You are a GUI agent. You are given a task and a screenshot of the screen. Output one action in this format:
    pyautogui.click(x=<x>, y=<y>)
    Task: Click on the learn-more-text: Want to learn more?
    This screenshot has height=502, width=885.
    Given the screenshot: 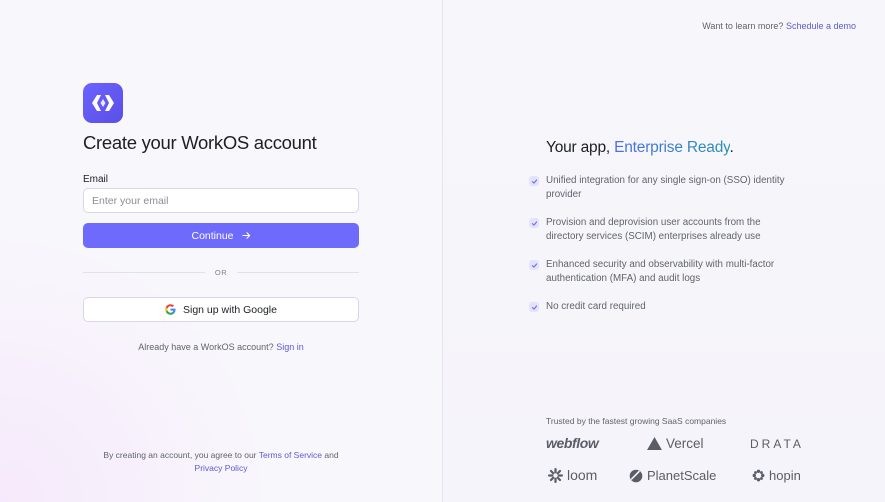 What is the action you would take?
    pyautogui.click(x=743, y=26)
    